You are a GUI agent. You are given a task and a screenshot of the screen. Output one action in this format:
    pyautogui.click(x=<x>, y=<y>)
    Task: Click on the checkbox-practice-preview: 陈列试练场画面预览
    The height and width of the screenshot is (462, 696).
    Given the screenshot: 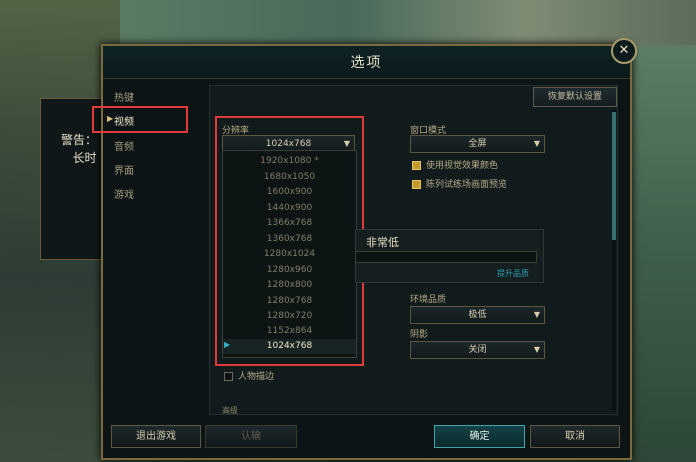 What is the action you would take?
    pyautogui.click(x=459, y=183)
    